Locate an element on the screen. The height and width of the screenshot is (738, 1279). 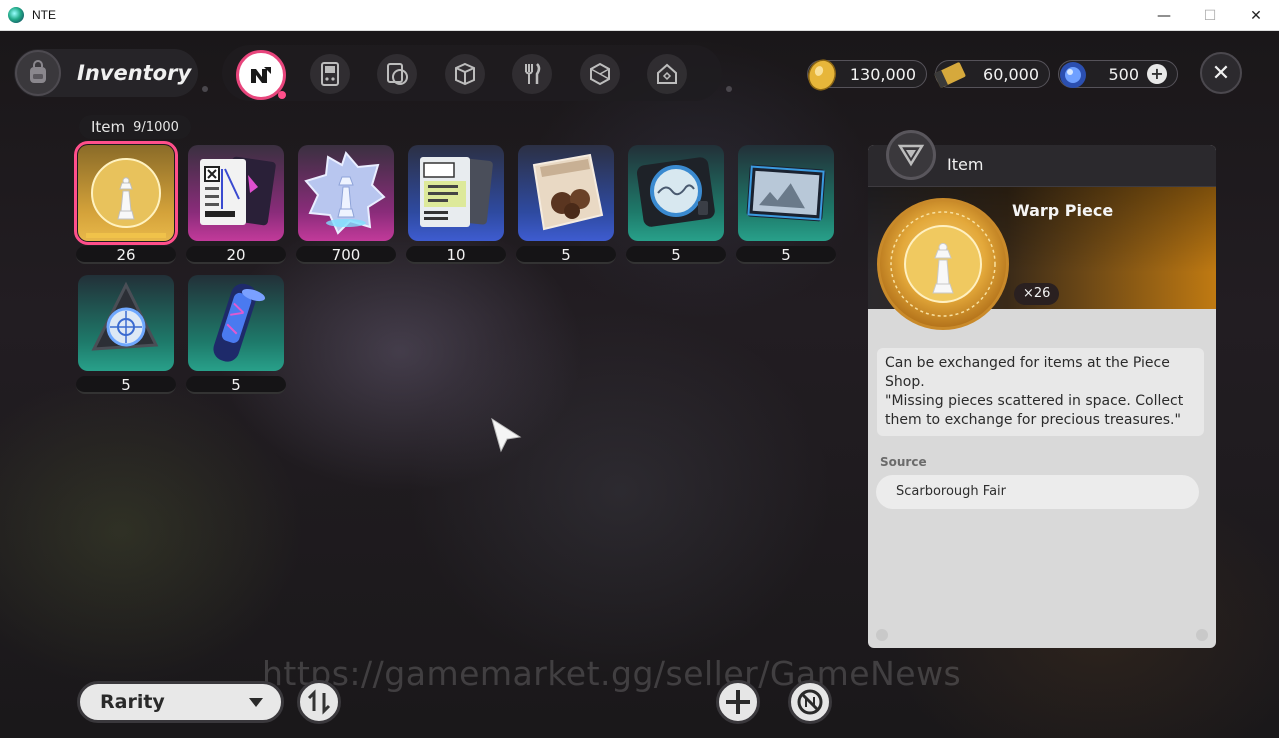
panel-corner-dot-left is located at coordinates (882, 635).